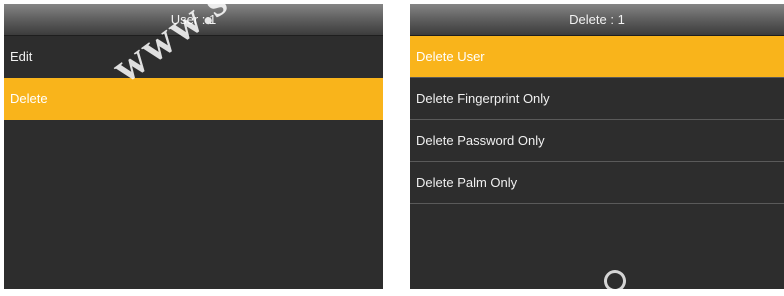 This screenshot has height=296, width=784. Describe the element at coordinates (193, 57) in the screenshot. I see `menu-item-edit: Edit` at that location.